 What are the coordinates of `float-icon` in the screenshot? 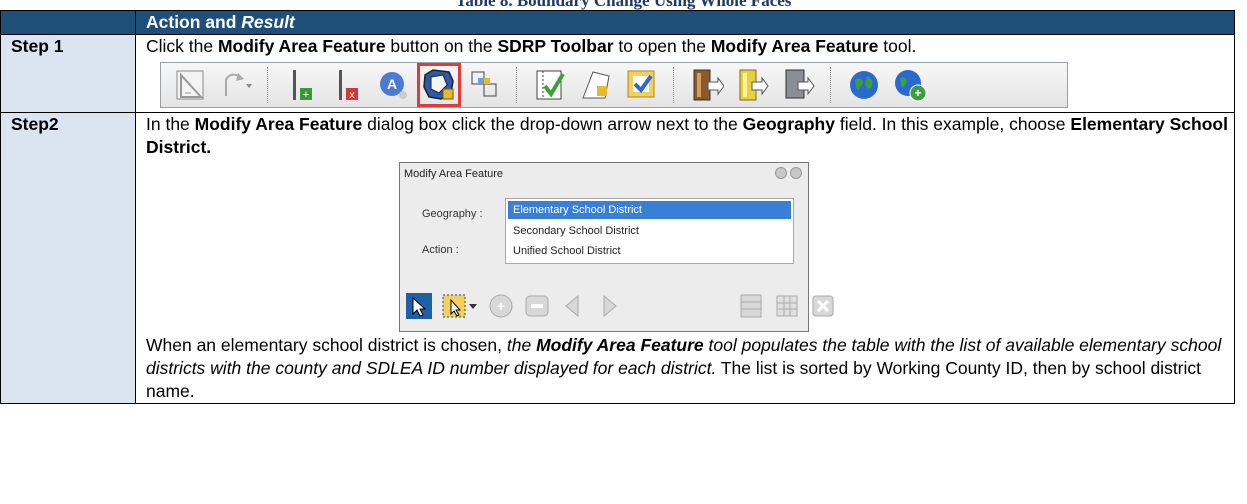 It's located at (781, 173).